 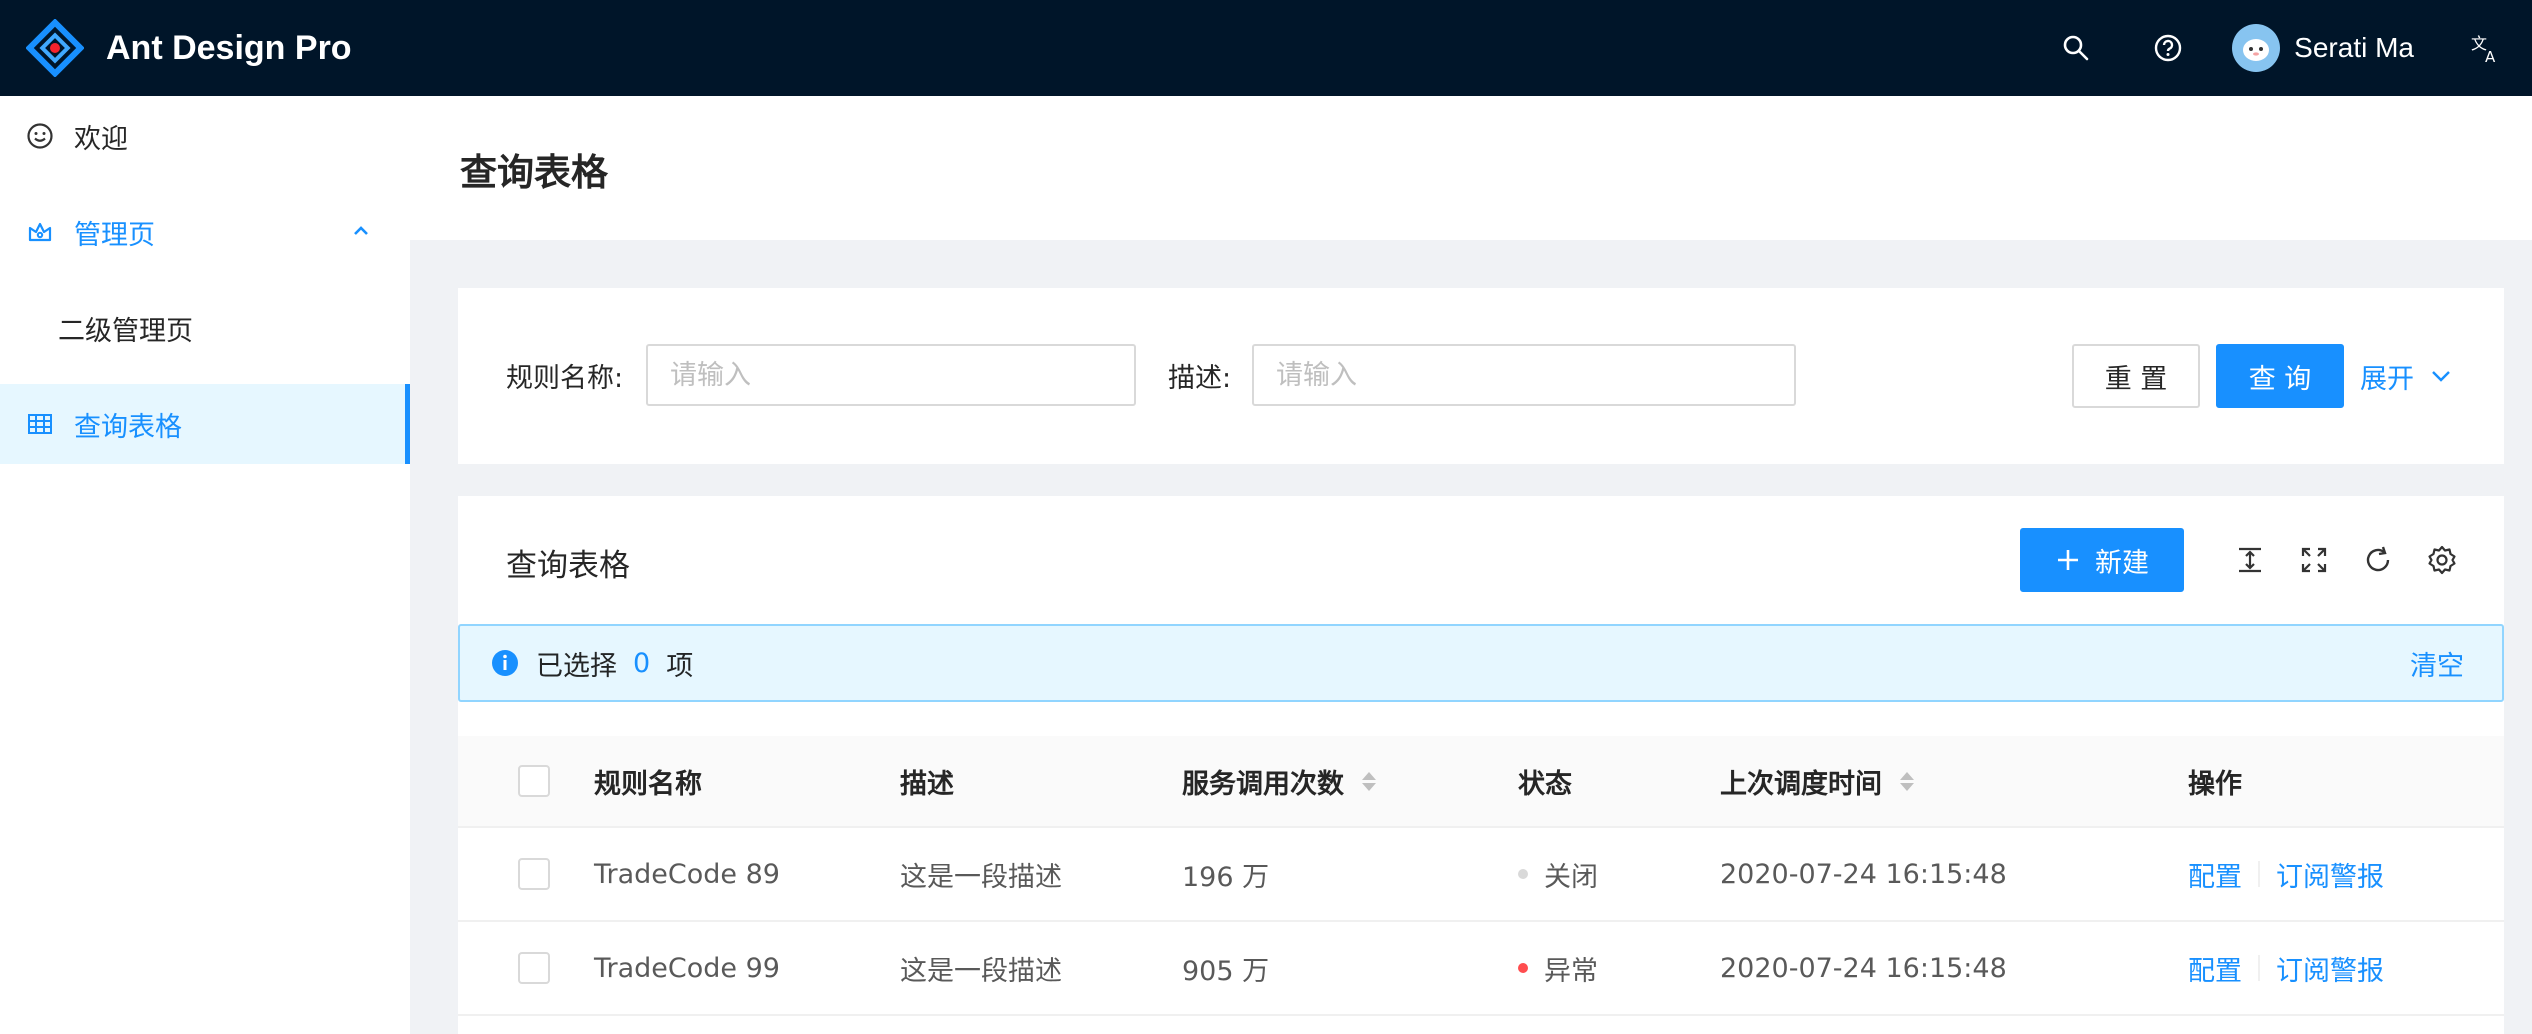 I want to click on clear-selection-link: 清空, so click(x=2437, y=663).